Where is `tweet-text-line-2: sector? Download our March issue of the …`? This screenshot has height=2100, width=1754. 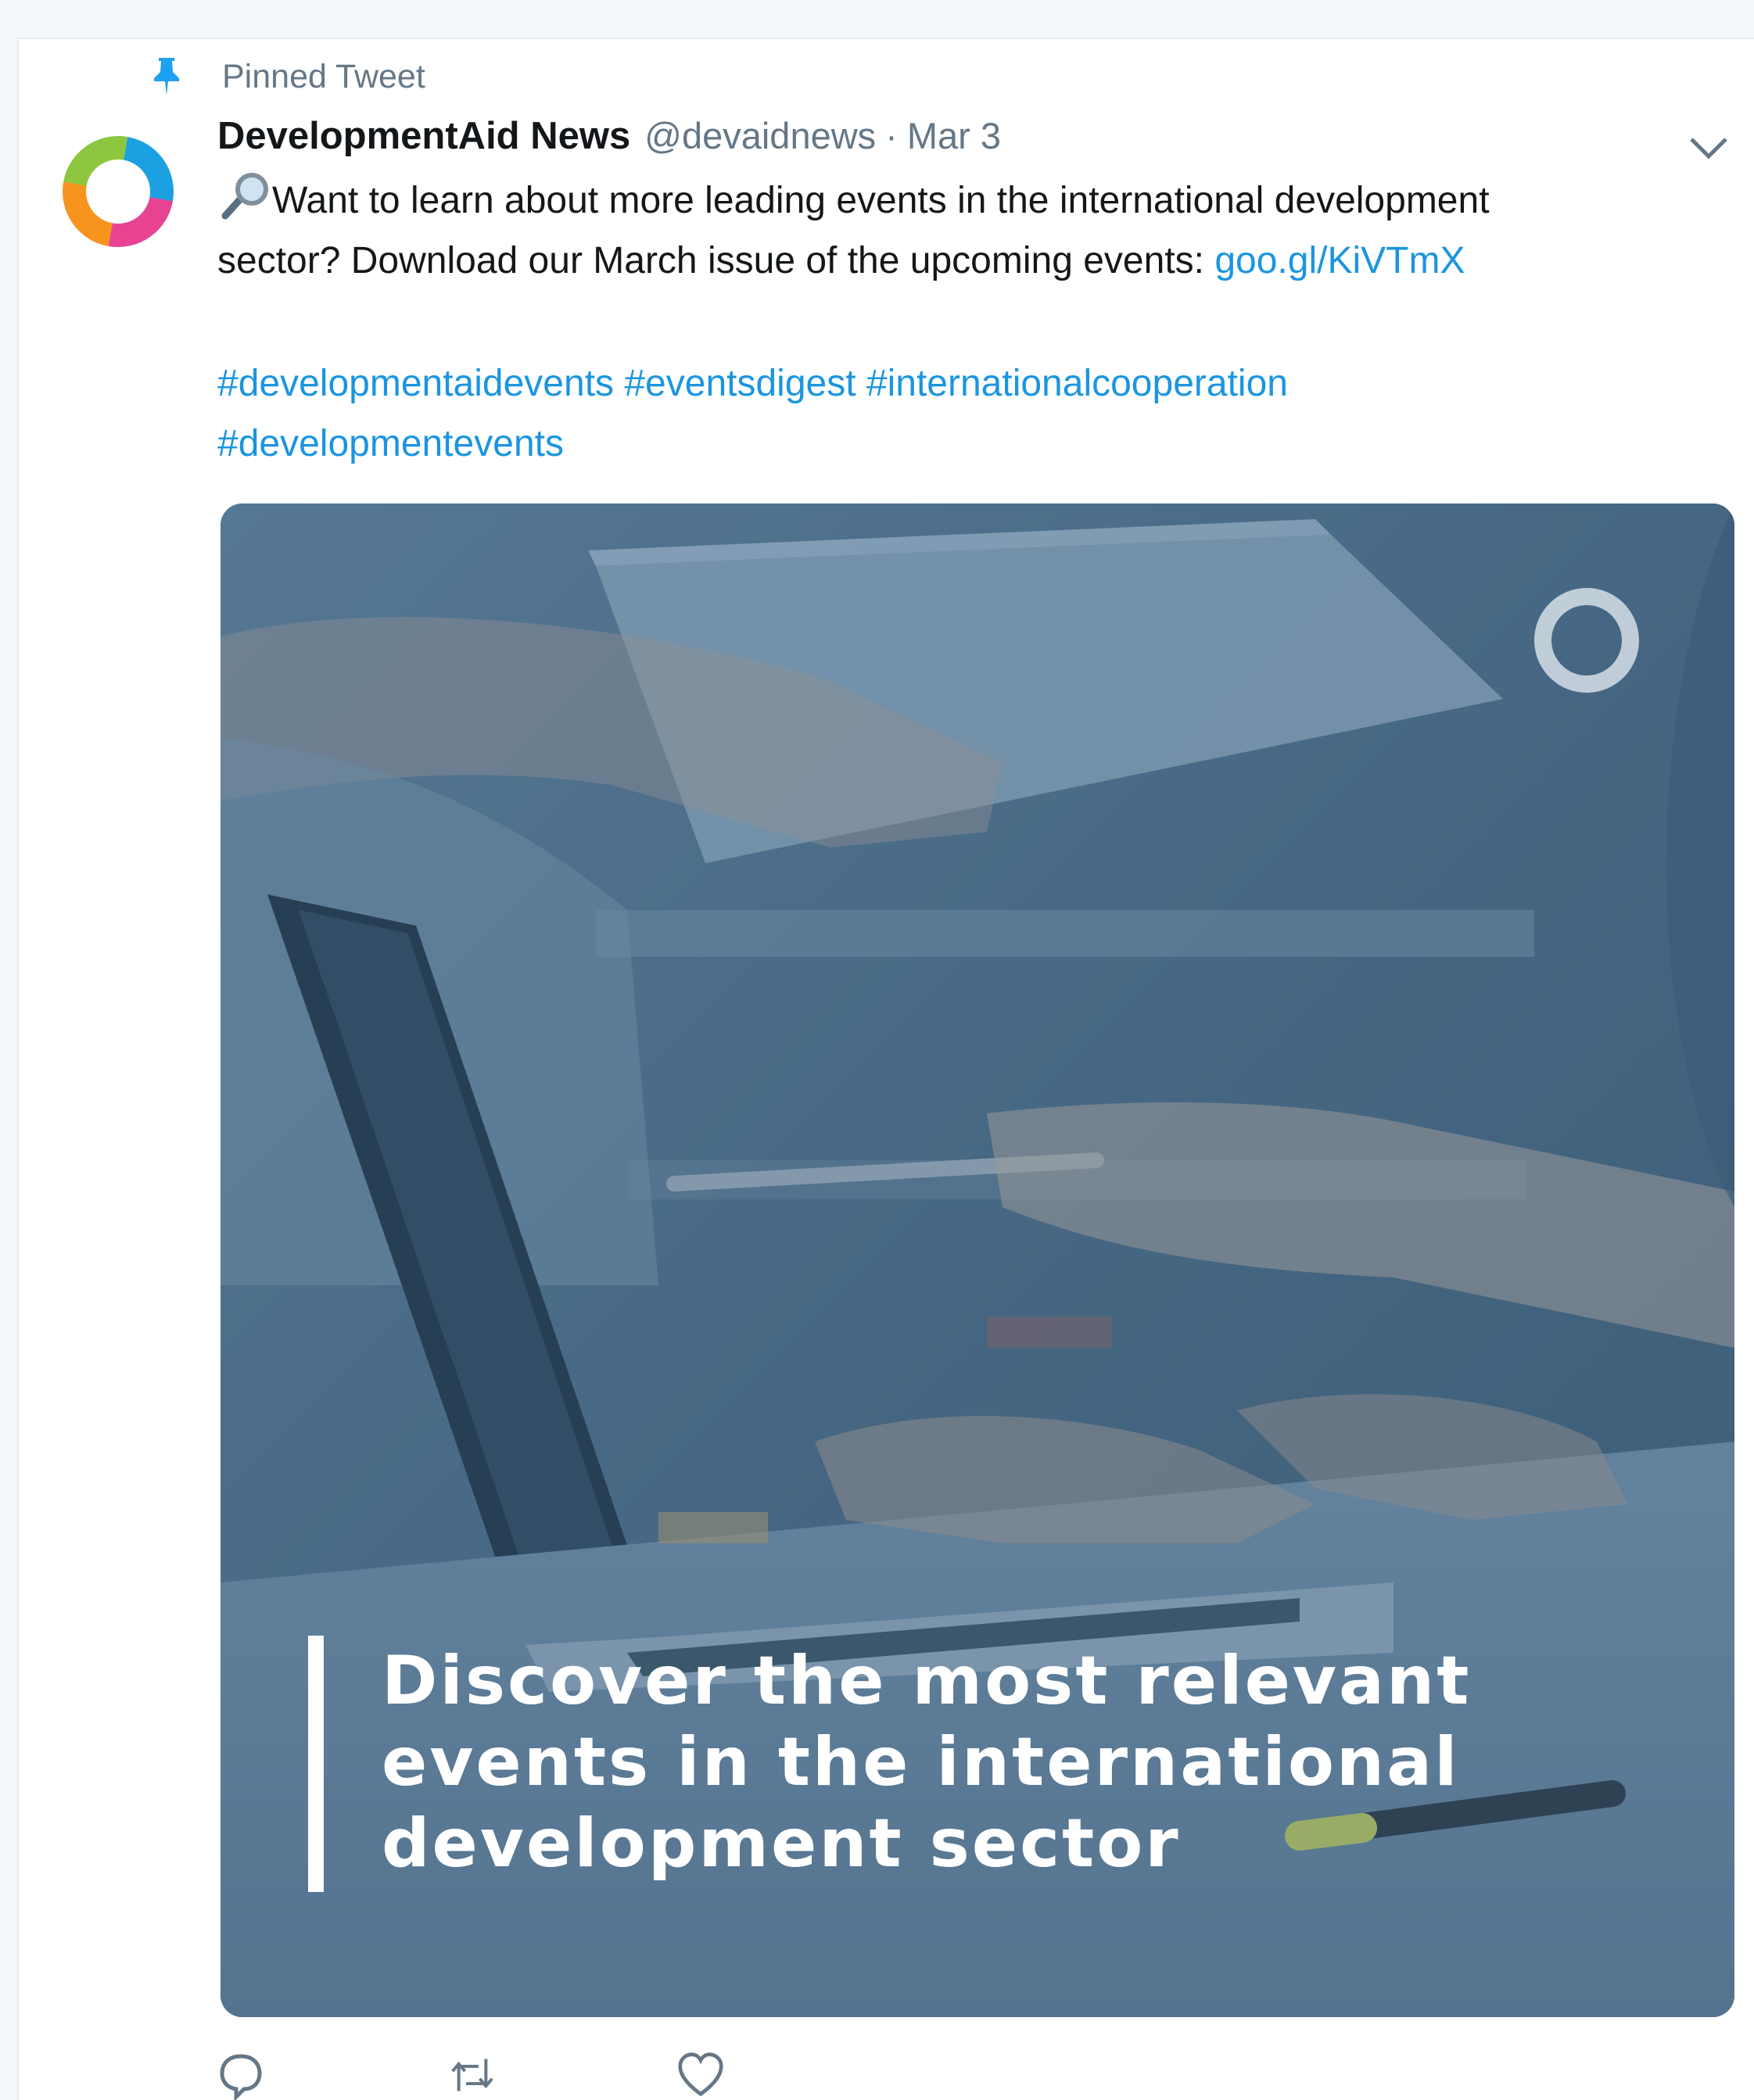 tweet-text-line-2: sector? Download our March issue of the … is located at coordinates (960, 261).